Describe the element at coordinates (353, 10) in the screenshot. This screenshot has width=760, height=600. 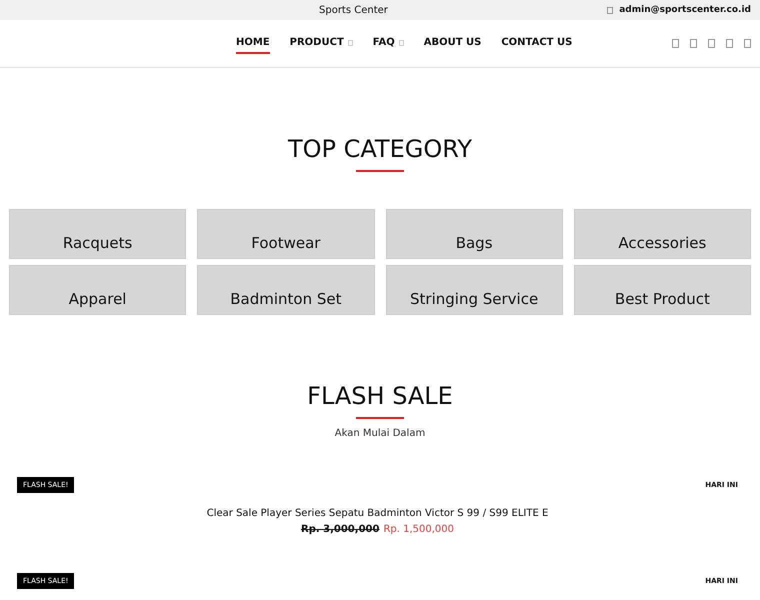
I see `site-name: Sports Center` at that location.